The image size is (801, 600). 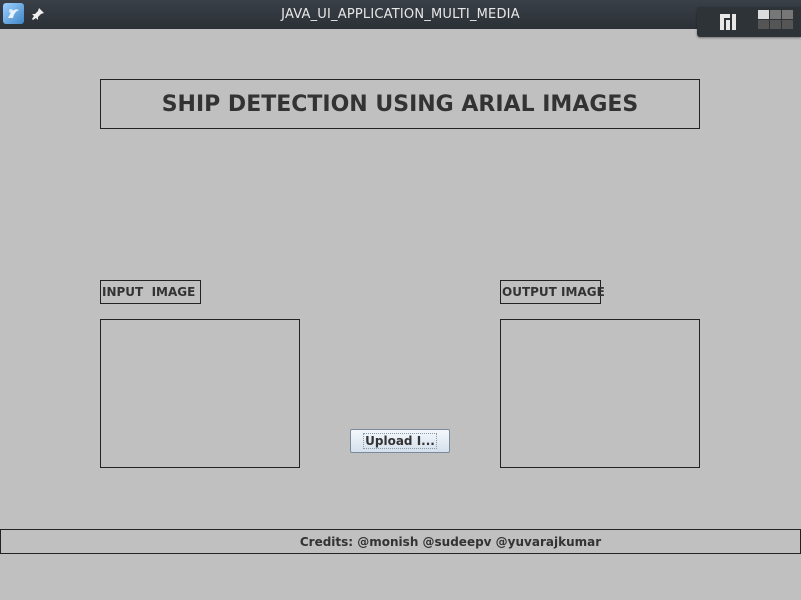 I want to click on output-image-panel, so click(x=600, y=393).